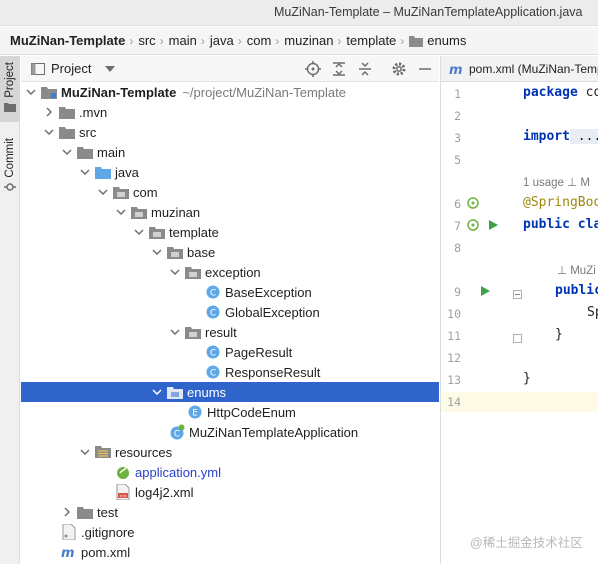 The width and height of the screenshot is (598, 564). What do you see at coordinates (425, 69) in the screenshot?
I see `minimize-icon` at bounding box center [425, 69].